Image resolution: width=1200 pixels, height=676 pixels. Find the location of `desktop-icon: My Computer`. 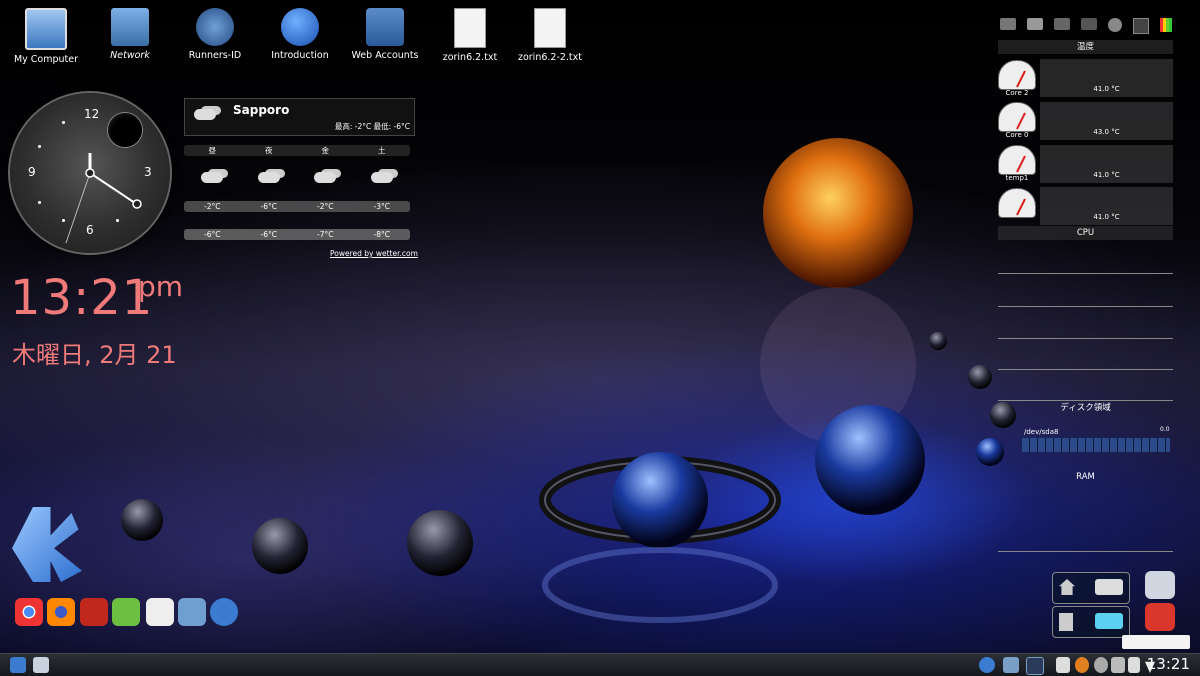

desktop-icon: My Computer is located at coordinates (46, 36).